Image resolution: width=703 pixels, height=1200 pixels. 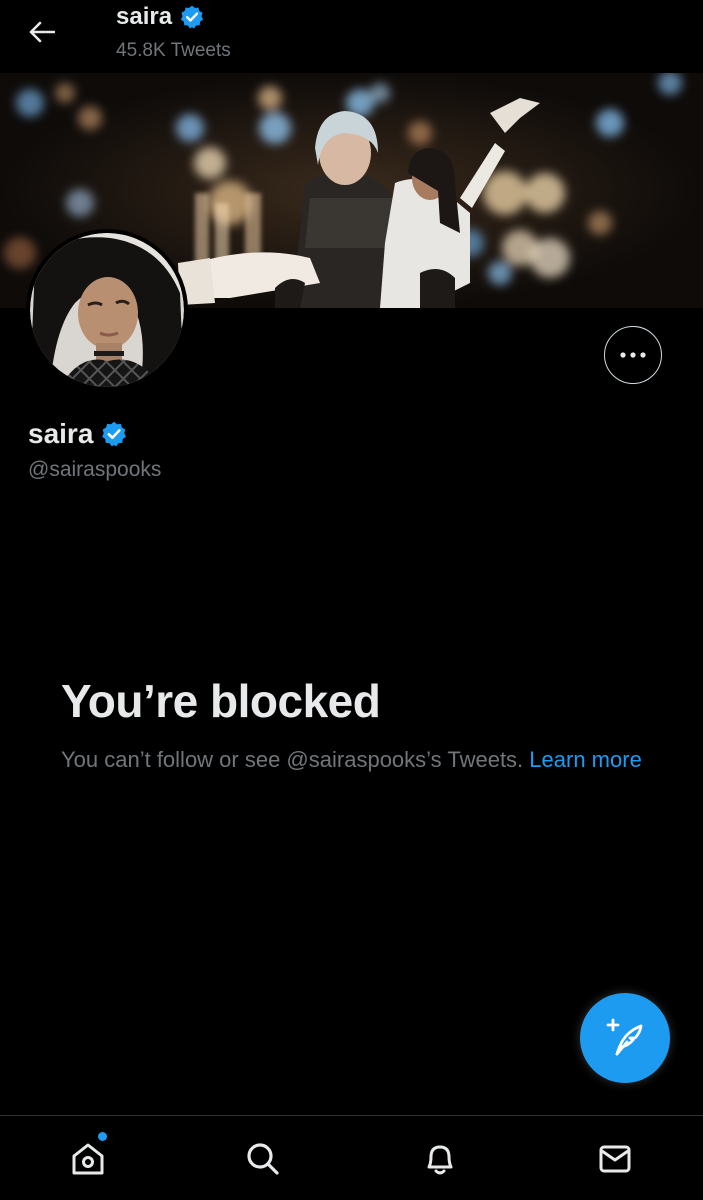 I want to click on arrow-left-icon, so click(x=42, y=32).